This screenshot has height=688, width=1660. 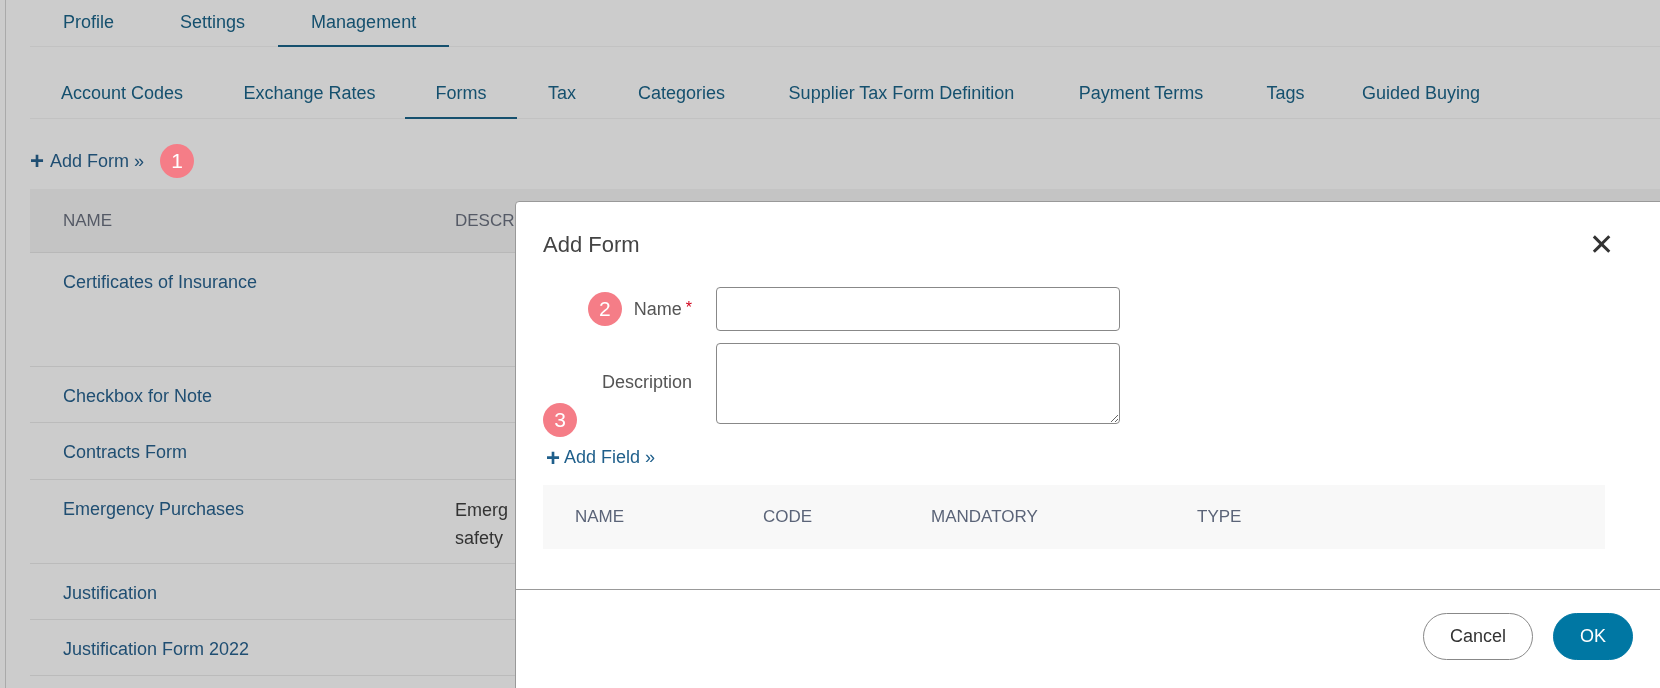 I want to click on sub-tab: Categories, so click(x=681, y=83).